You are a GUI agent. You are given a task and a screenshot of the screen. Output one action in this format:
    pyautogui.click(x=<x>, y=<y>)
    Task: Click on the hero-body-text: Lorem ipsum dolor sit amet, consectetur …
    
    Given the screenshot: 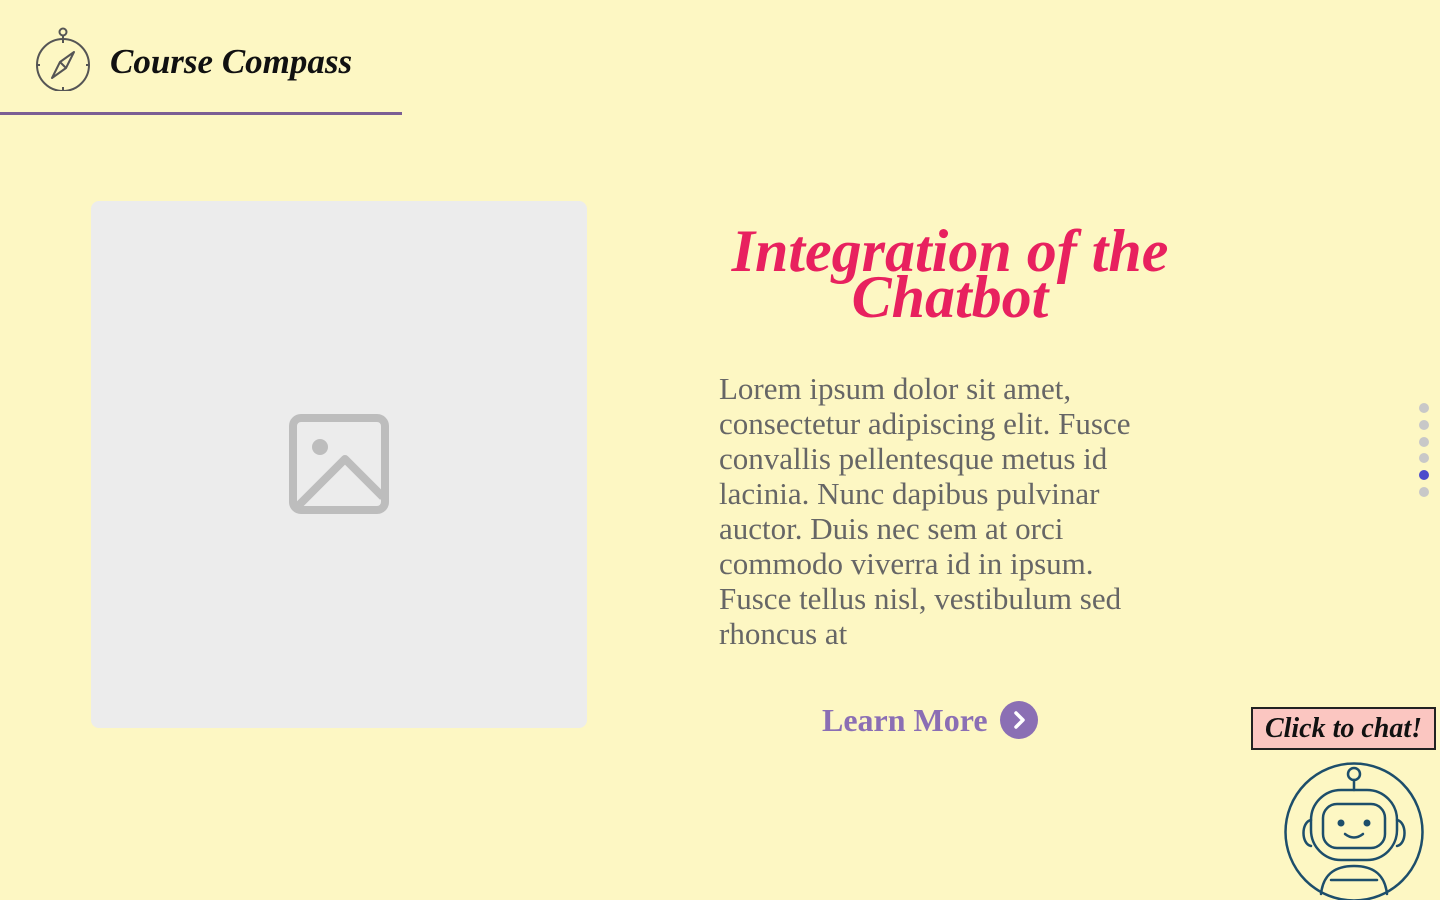 What is the action you would take?
    pyautogui.click(x=925, y=511)
    